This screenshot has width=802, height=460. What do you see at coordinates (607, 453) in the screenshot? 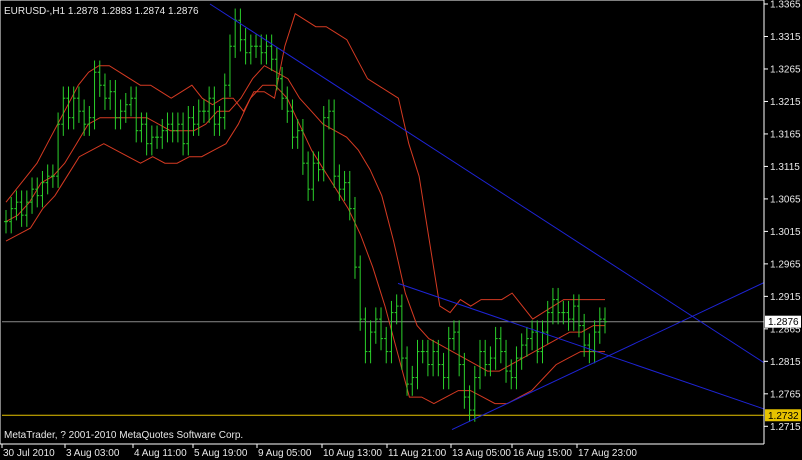
I see `time-tick-label: 17 Aug 23:00` at bounding box center [607, 453].